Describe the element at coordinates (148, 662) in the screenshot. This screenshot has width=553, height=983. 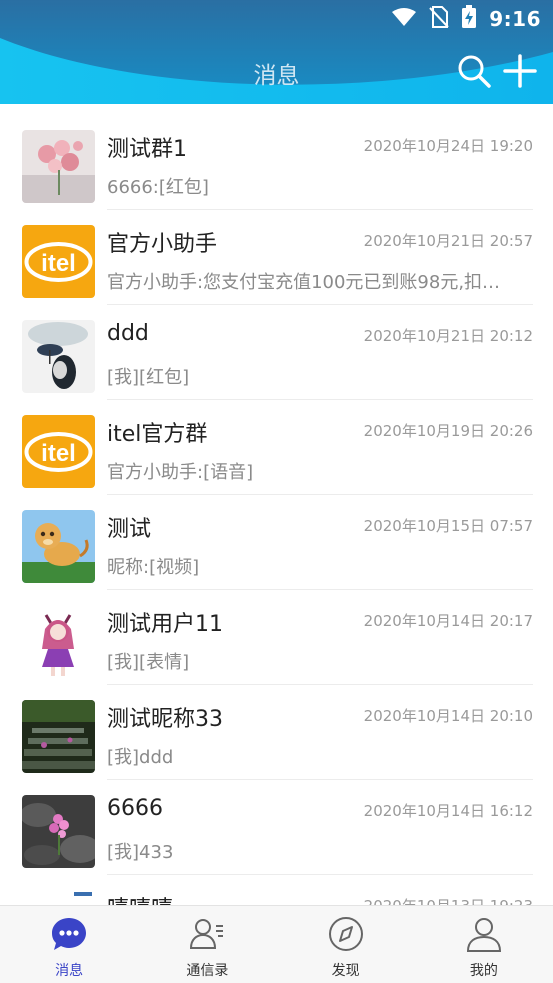
I see `conversation-preview: [我][表情]` at that location.